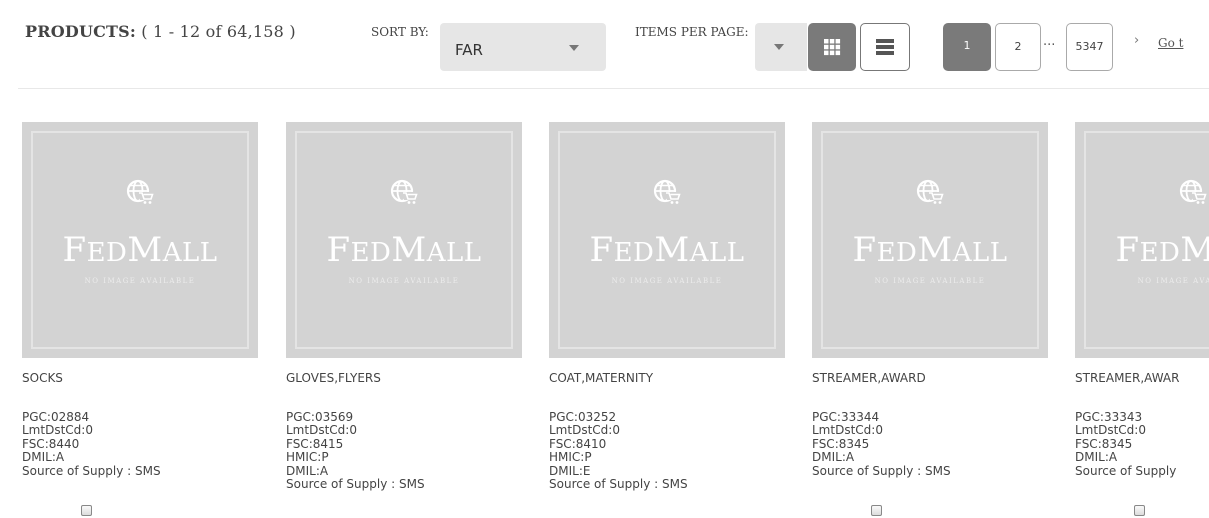  Describe the element at coordinates (846, 417) in the screenshot. I see `product-attr: PGC:33344` at that location.